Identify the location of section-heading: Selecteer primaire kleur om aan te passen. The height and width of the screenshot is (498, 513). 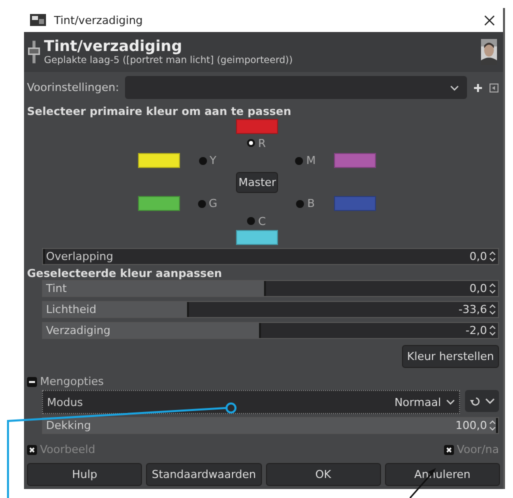
(159, 111).